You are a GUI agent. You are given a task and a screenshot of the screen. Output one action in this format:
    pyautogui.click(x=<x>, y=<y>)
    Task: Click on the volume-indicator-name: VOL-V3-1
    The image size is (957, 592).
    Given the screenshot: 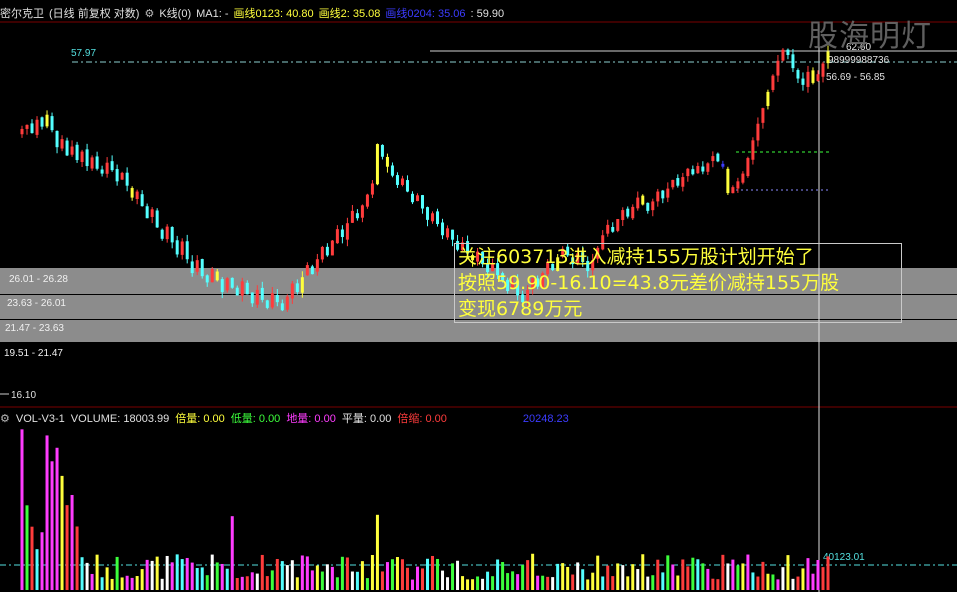 What is the action you would take?
    pyautogui.click(x=40, y=419)
    